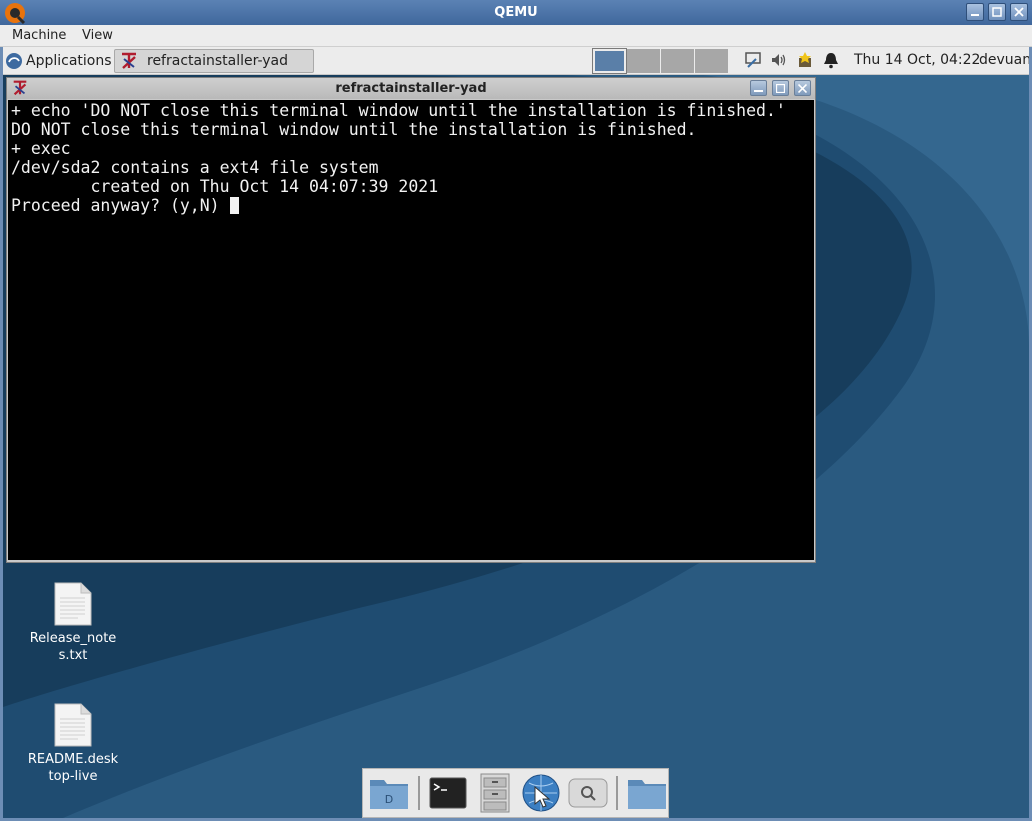 This screenshot has height=821, width=1032. Describe the element at coordinates (588, 793) in the screenshot. I see `search-icon` at that location.